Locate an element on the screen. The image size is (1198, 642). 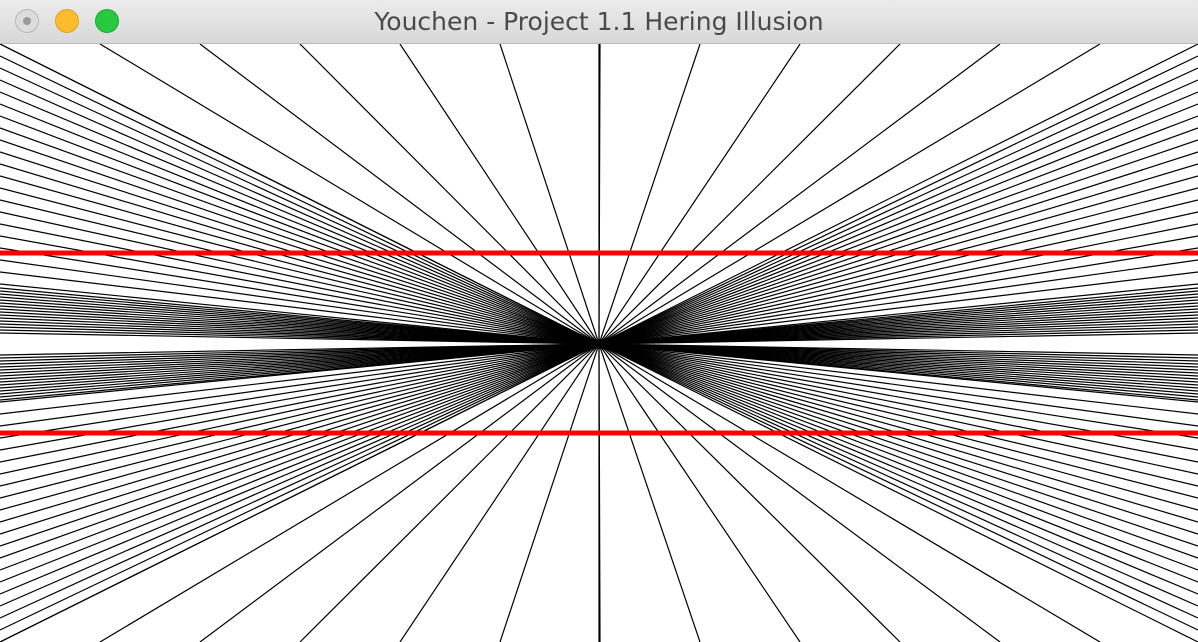
convergence-point is located at coordinates (599, 344).